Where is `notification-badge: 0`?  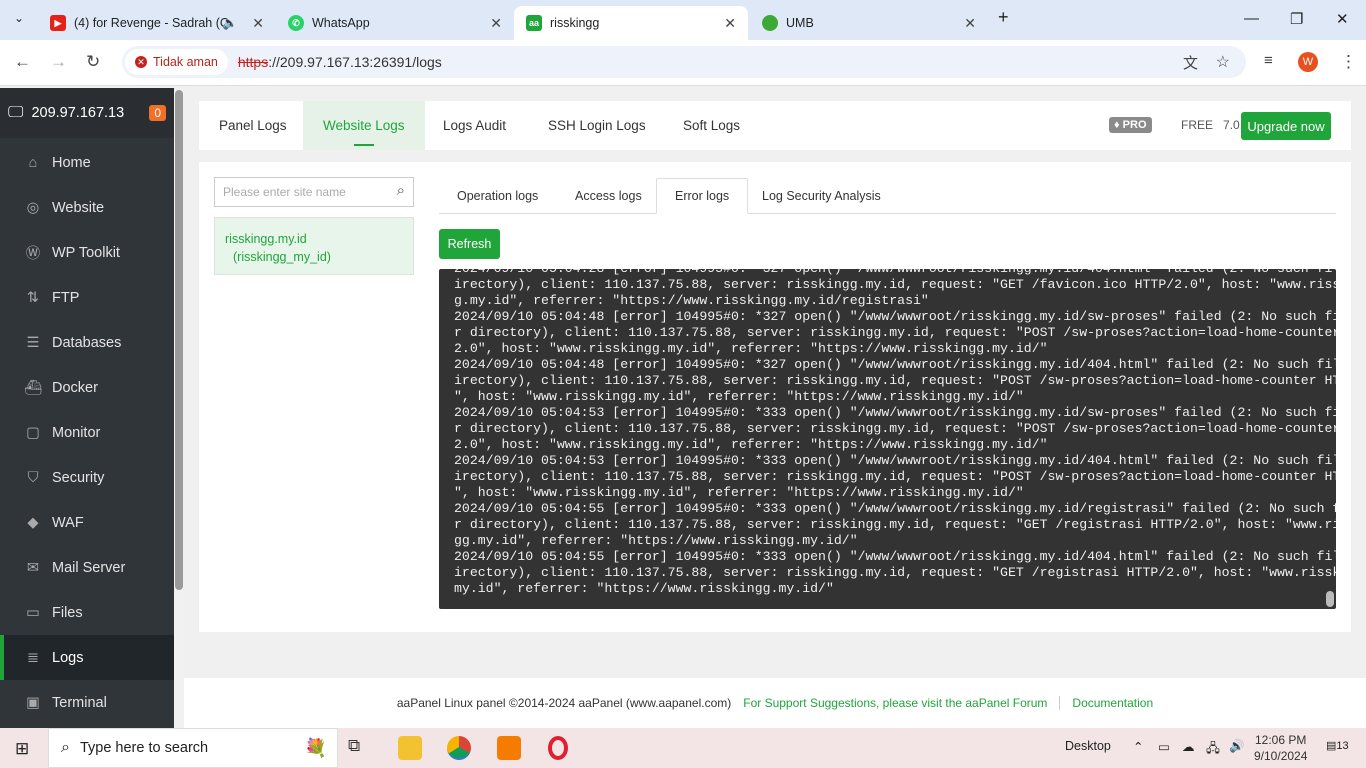
notification-badge: 0 is located at coordinates (157, 113).